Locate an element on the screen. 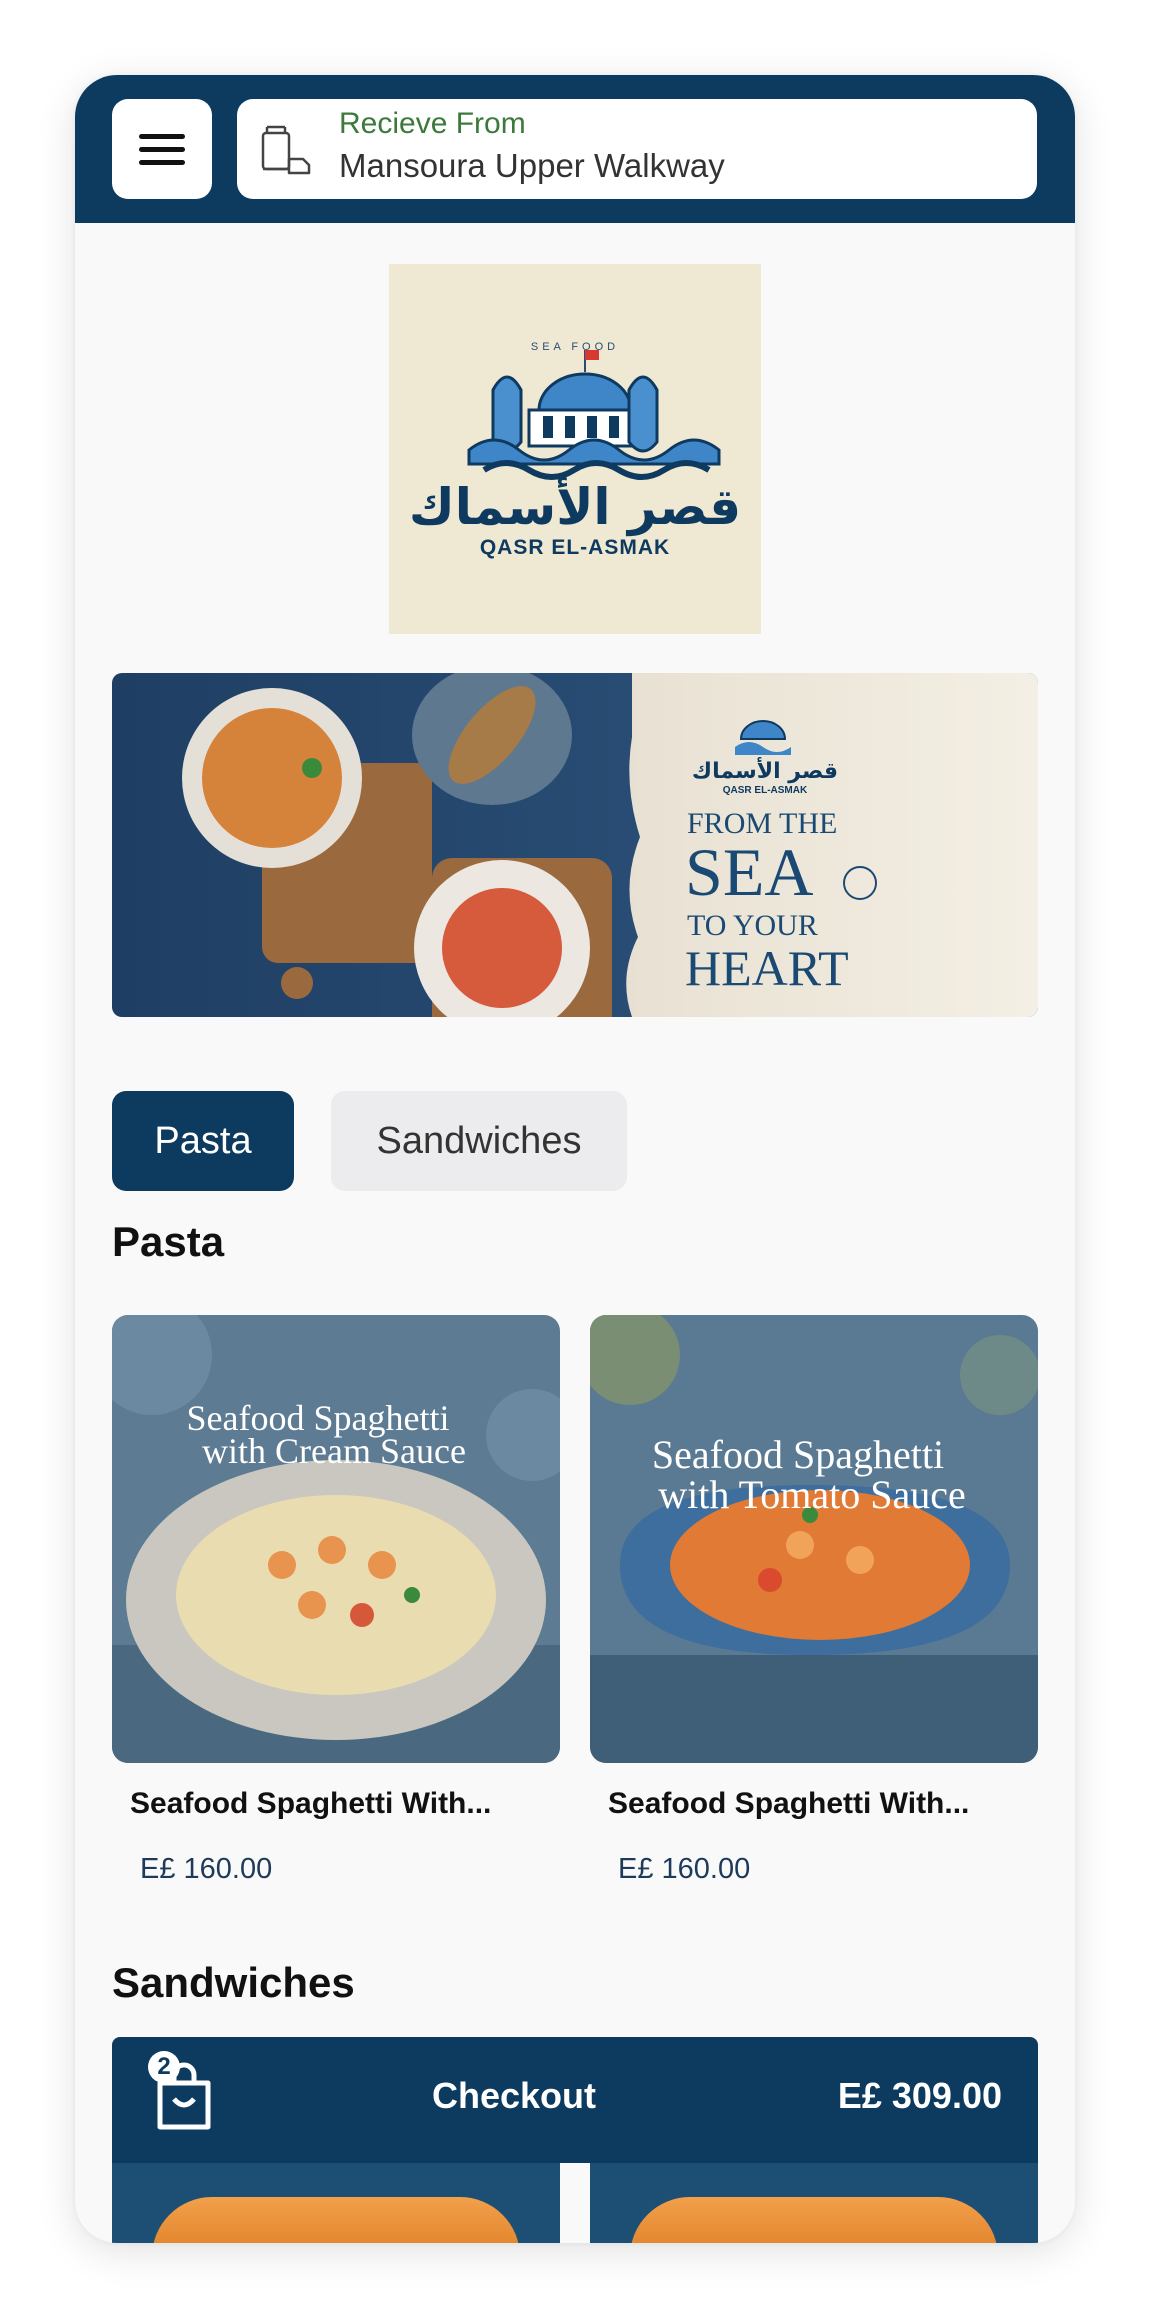  checkout-bar: 2 Checkout E£ 309.00 is located at coordinates (575, 2100).